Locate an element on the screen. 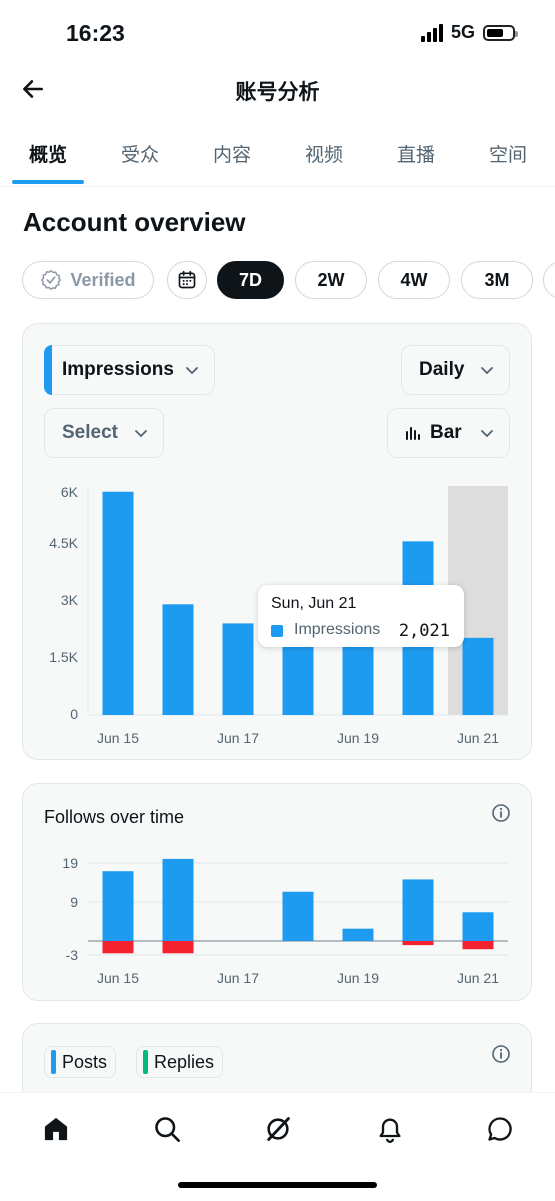  nav-messages is located at coordinates (500, 1129).